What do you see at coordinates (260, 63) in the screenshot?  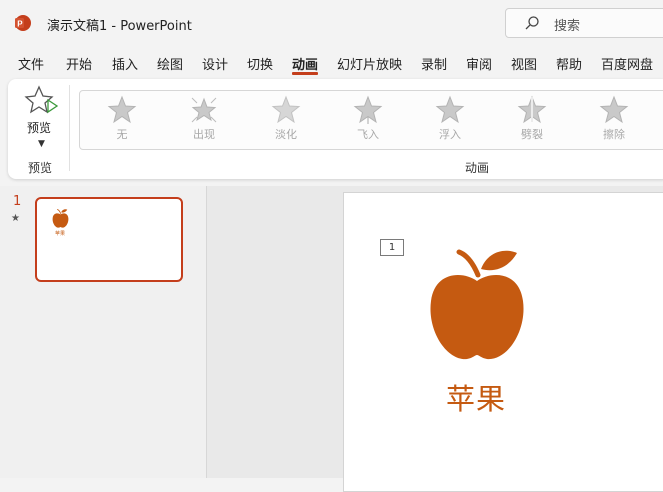 I see `tab-transitions: 切换` at bounding box center [260, 63].